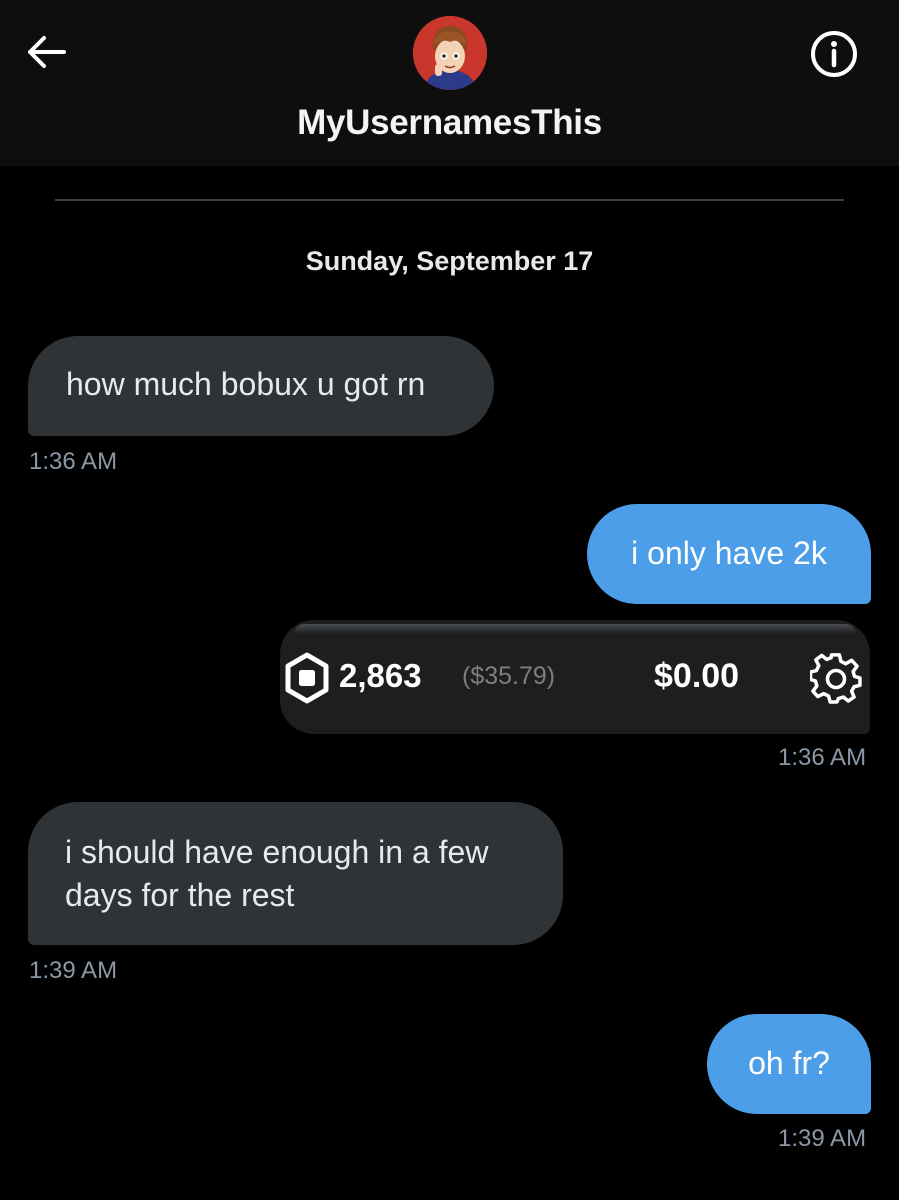  Describe the element at coordinates (307, 678) in the screenshot. I see `robux-icon` at that location.